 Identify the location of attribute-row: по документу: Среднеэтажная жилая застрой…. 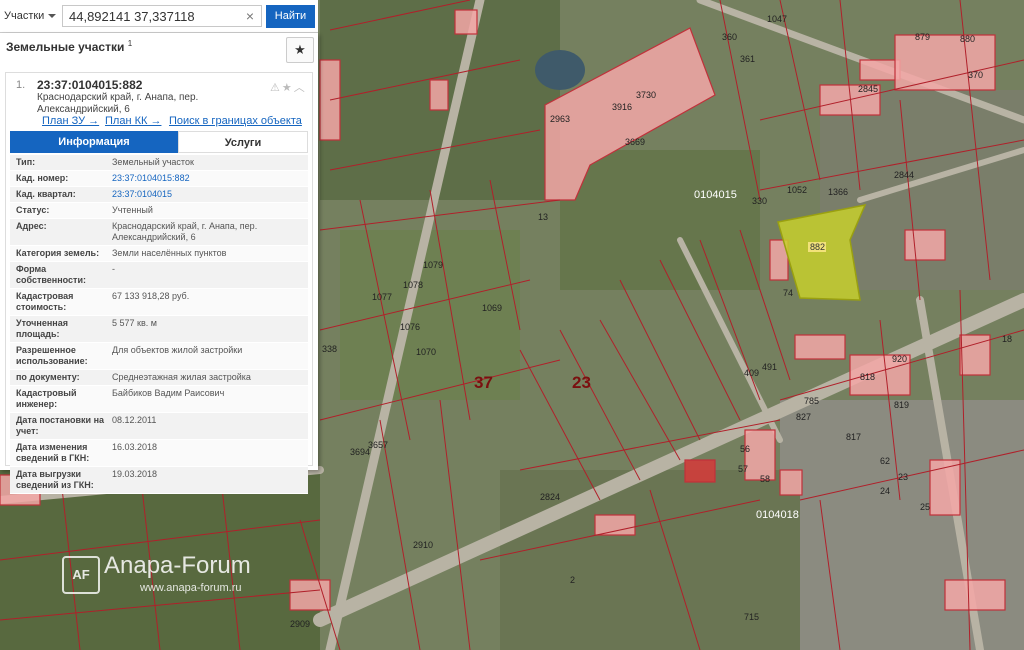
(159, 378).